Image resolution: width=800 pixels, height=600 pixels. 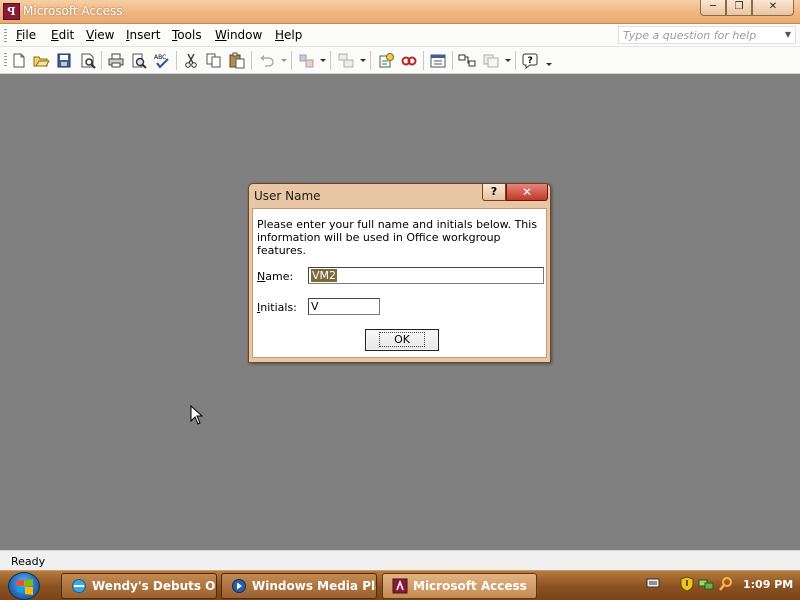 What do you see at coordinates (773, 8) in the screenshot?
I see `close-window-button: ✕` at bounding box center [773, 8].